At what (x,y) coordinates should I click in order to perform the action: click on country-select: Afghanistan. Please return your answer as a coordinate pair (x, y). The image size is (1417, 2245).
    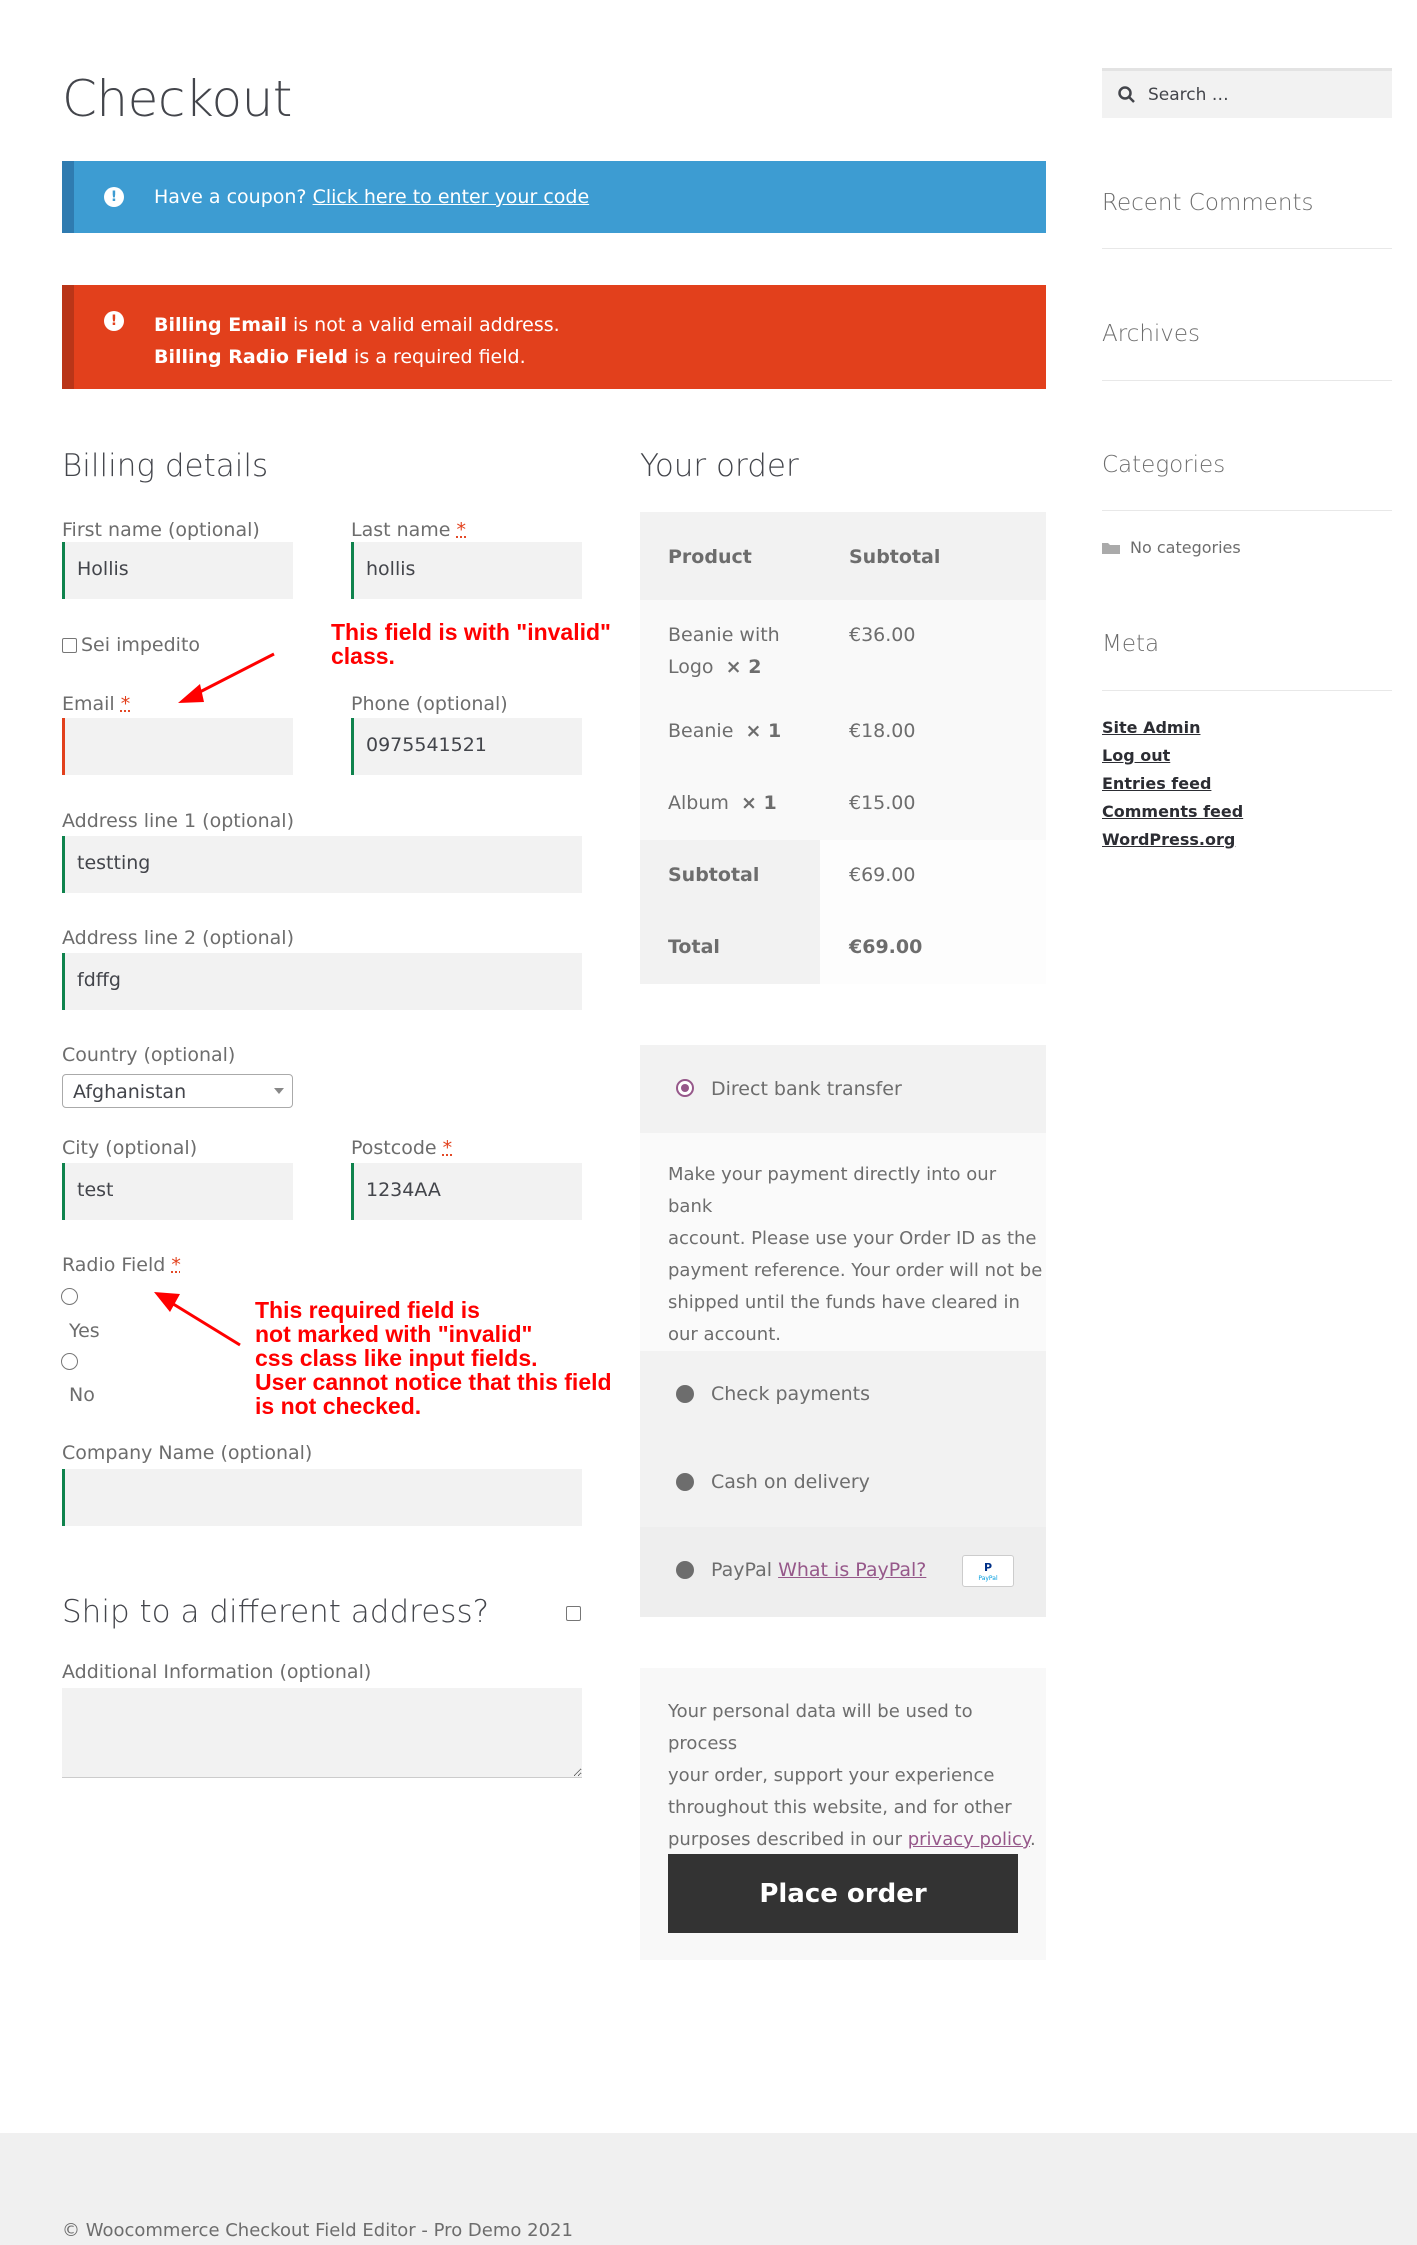
    Looking at the image, I should click on (177, 1091).